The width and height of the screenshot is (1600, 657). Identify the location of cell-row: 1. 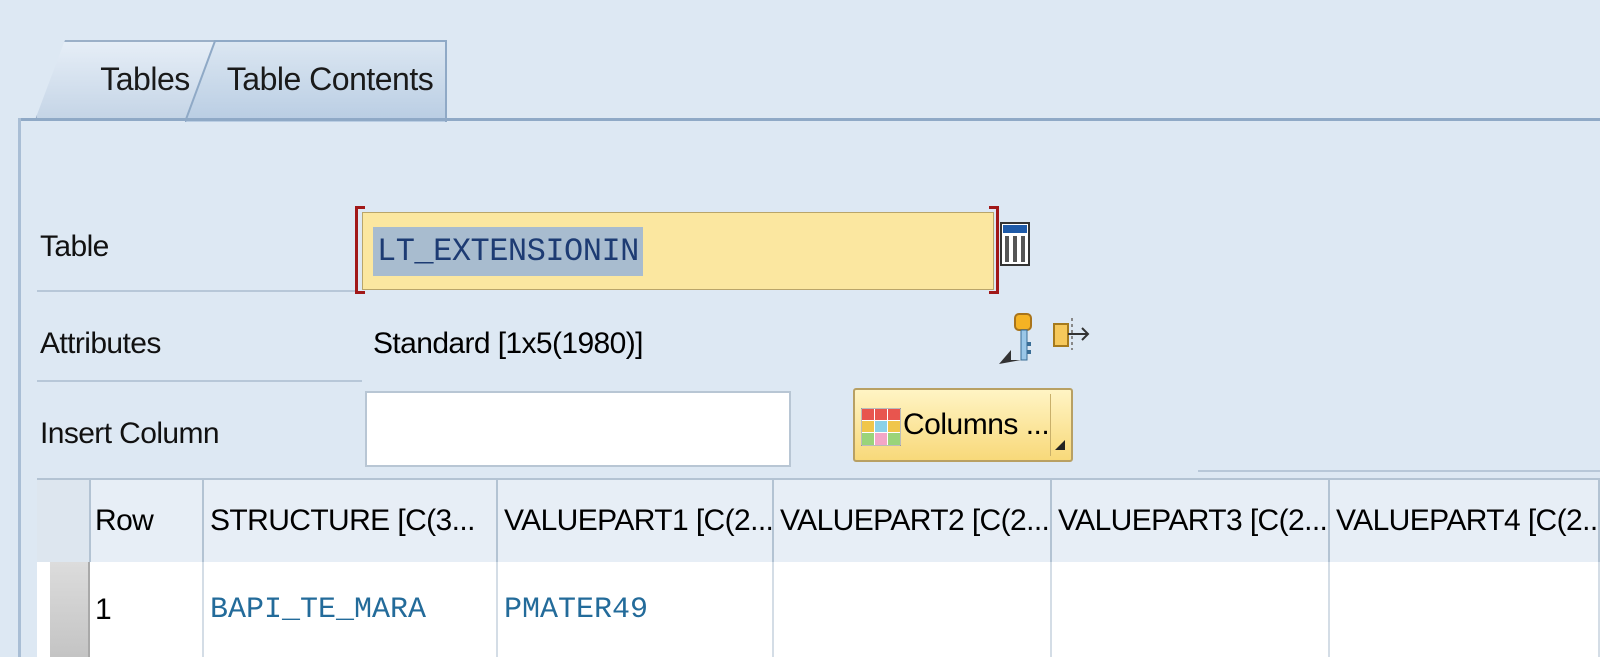
(146, 609).